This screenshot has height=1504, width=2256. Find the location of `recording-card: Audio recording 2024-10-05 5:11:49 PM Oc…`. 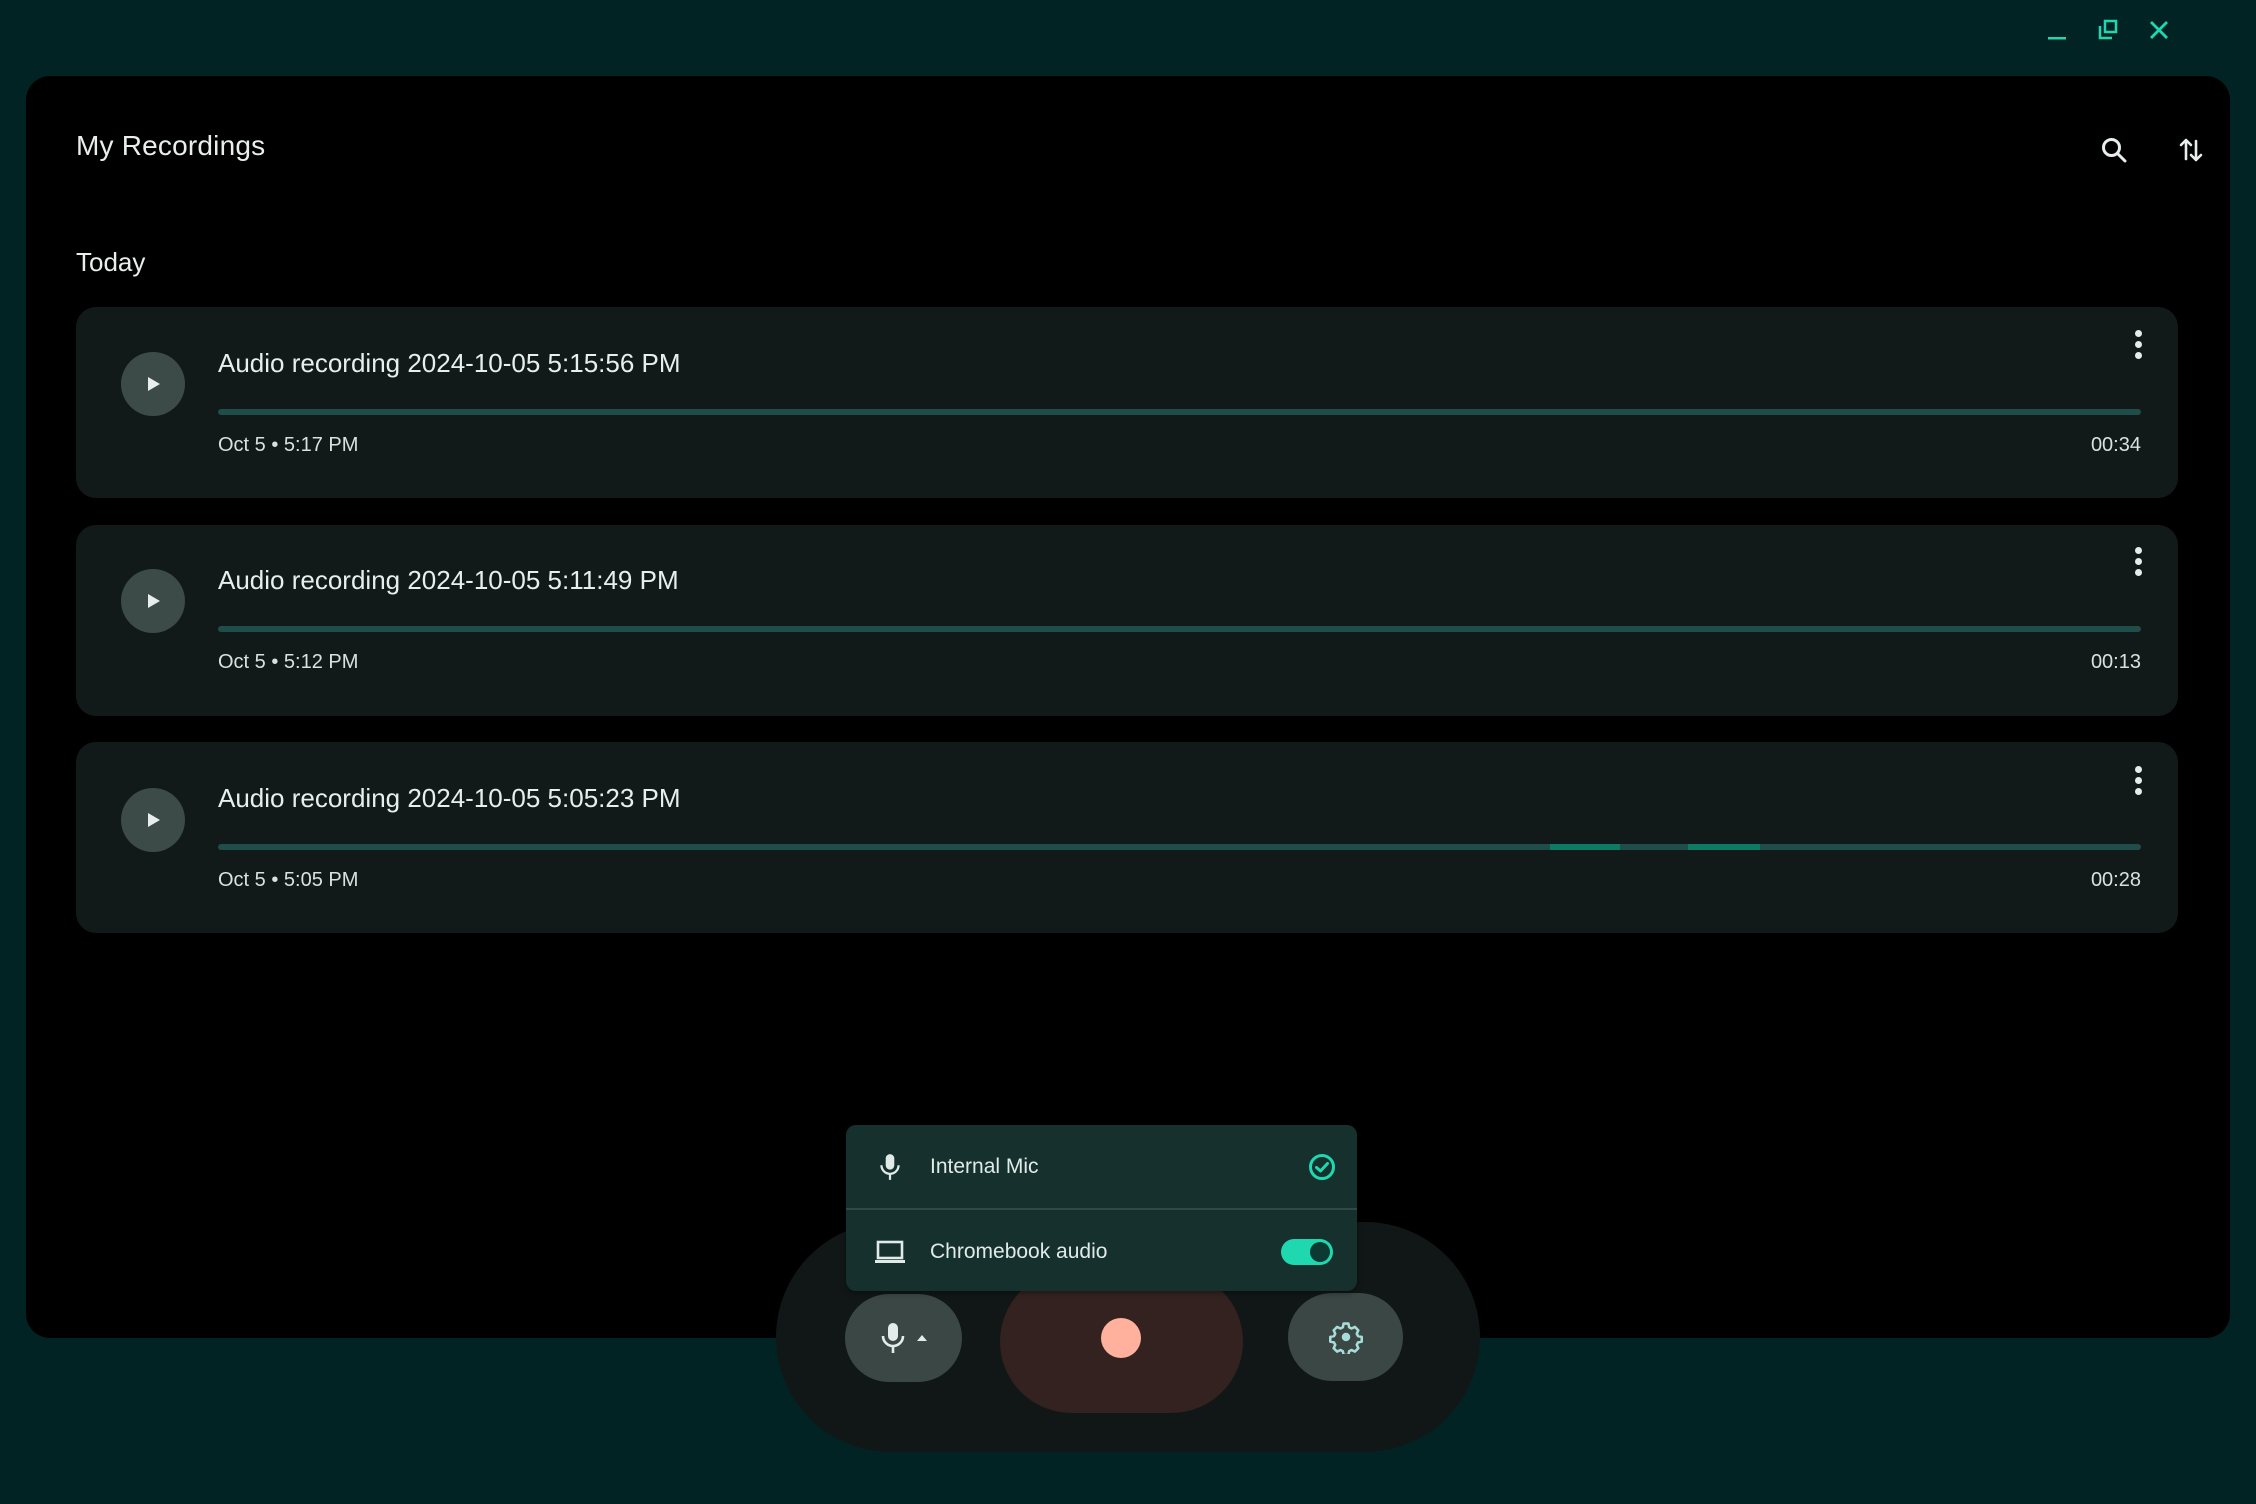

recording-card: Audio recording 2024-10-05 5:11:49 PM Oc… is located at coordinates (1127, 620).